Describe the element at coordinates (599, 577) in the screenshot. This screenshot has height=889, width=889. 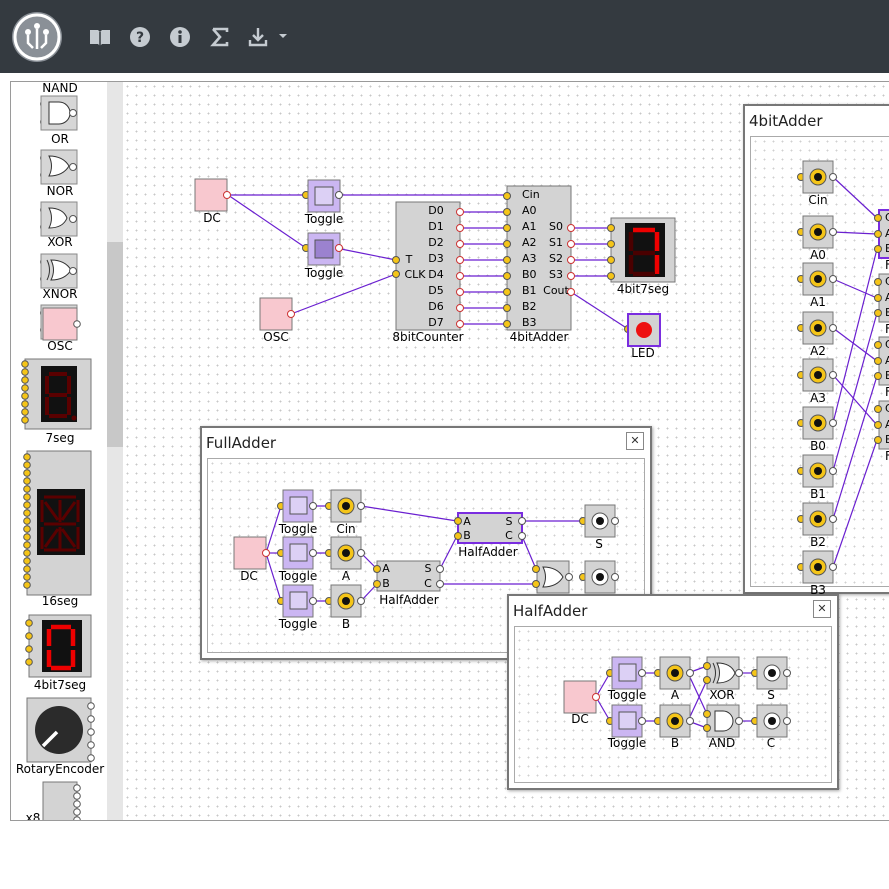
I see `fa-probe-c` at that location.